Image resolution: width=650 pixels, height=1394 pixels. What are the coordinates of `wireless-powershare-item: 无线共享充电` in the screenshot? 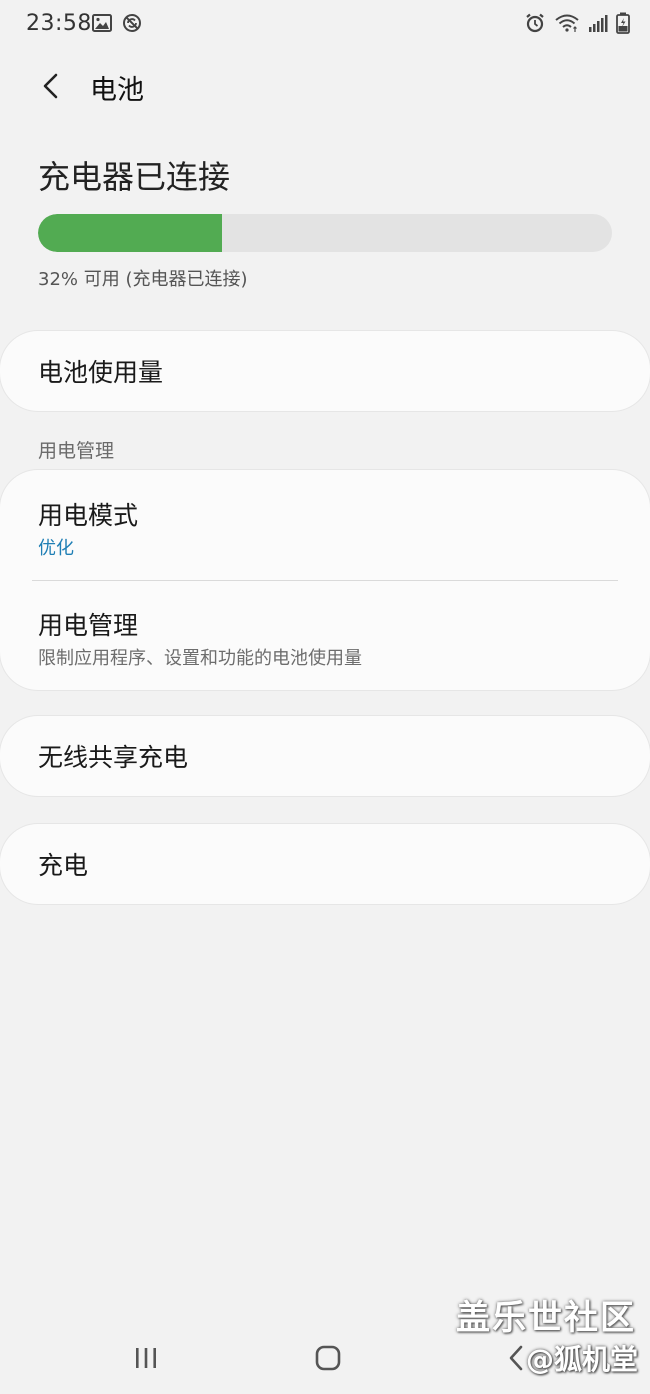 It's located at (325, 756).